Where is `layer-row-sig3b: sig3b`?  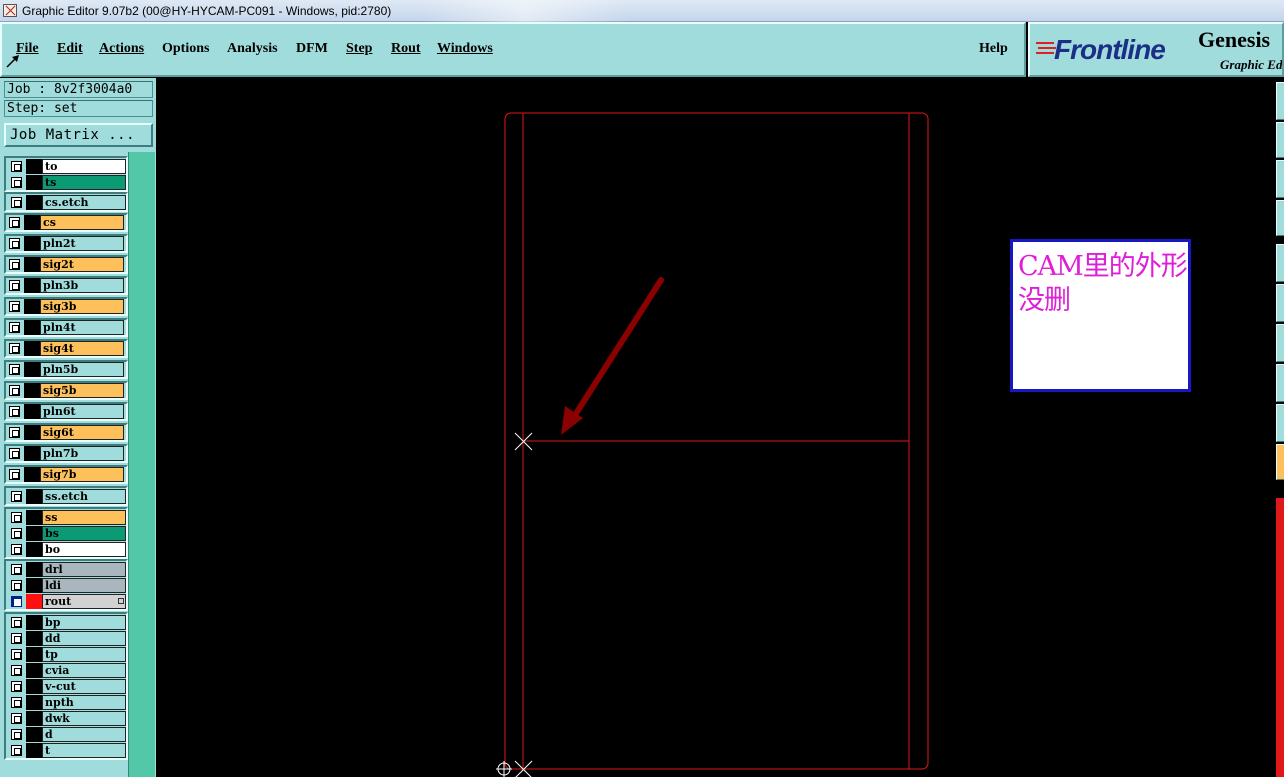 layer-row-sig3b: sig3b is located at coordinates (66, 306).